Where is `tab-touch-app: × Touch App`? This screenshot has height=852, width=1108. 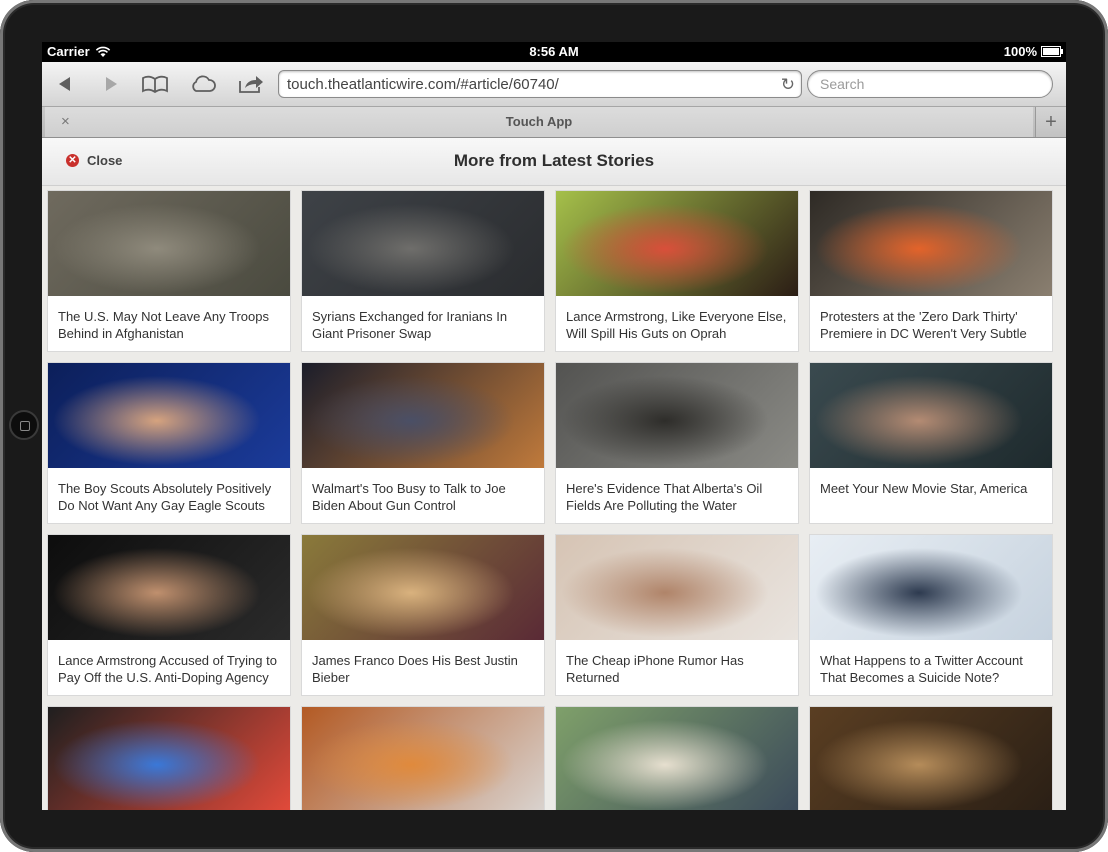 tab-touch-app: × Touch App is located at coordinates (539, 122).